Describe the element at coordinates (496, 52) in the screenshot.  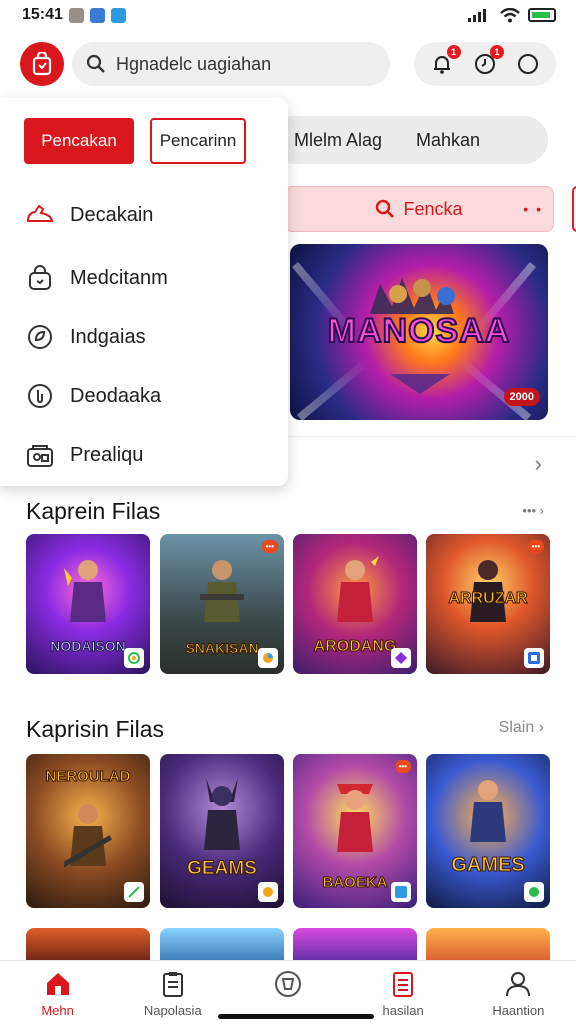
I see `history-badge: 1` at that location.